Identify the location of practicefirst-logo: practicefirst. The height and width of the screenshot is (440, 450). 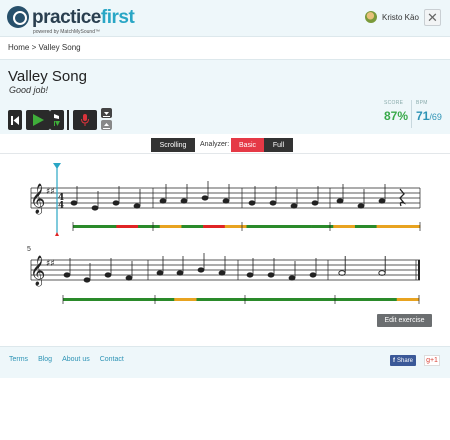
(71, 17).